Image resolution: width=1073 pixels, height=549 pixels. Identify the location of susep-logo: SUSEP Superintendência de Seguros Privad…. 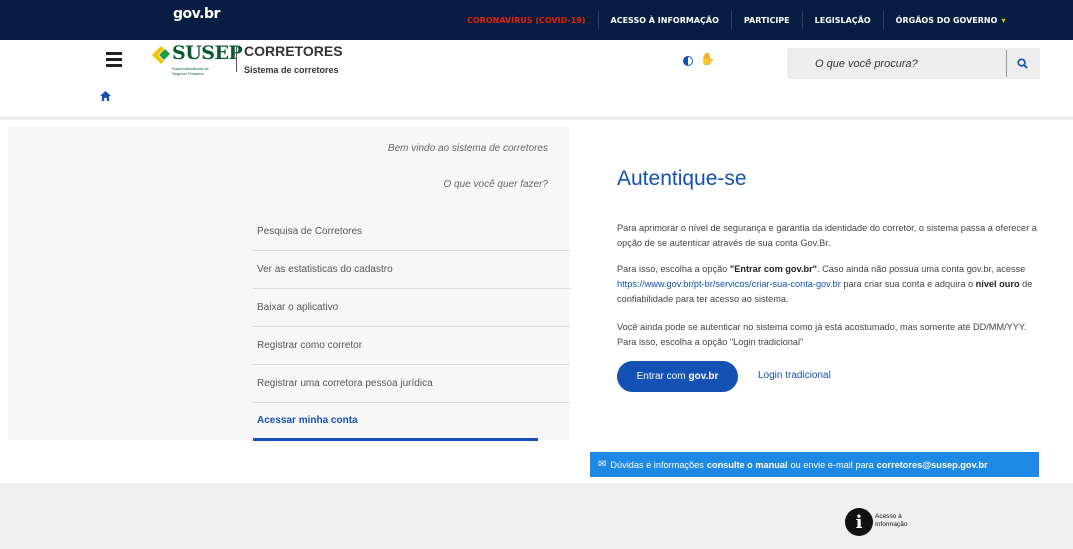
(196, 62).